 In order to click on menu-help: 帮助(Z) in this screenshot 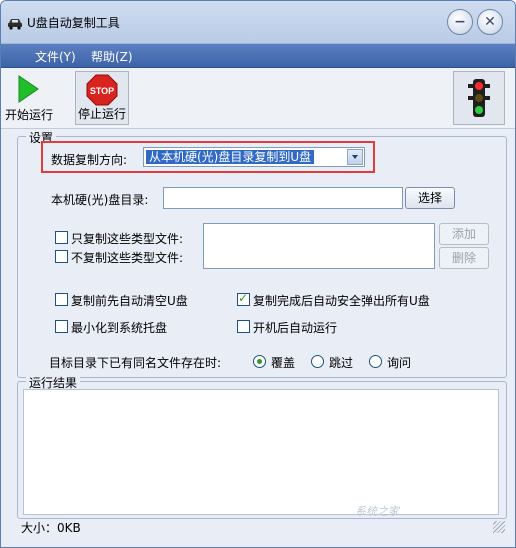, I will do `click(112, 56)`.